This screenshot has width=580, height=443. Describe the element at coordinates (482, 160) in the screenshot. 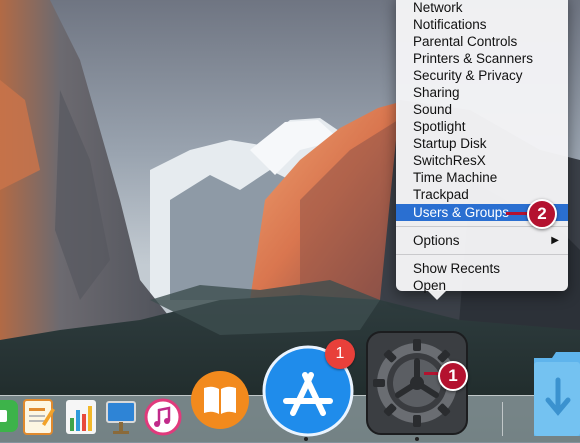

I see `menu-item-switchresx: SwitchResX` at that location.